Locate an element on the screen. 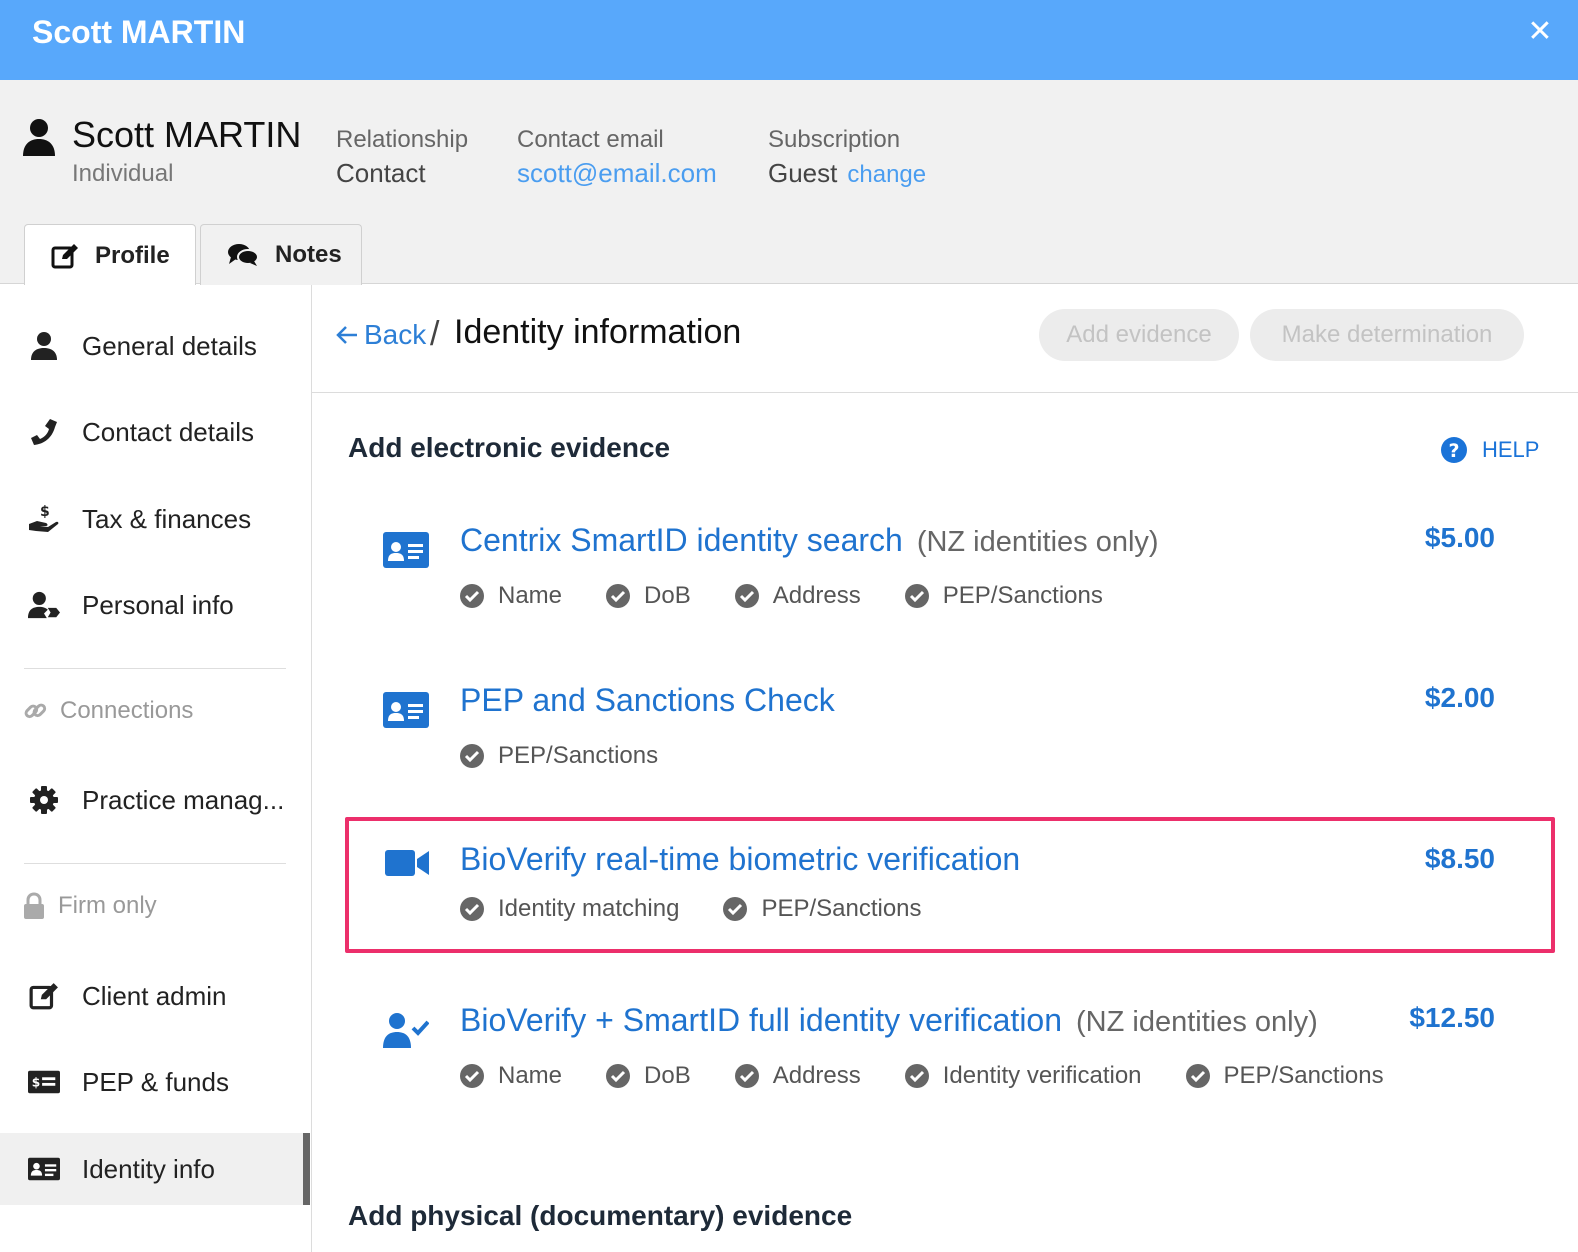  sidebar-section-firm-only: Firm only is located at coordinates (89, 906).